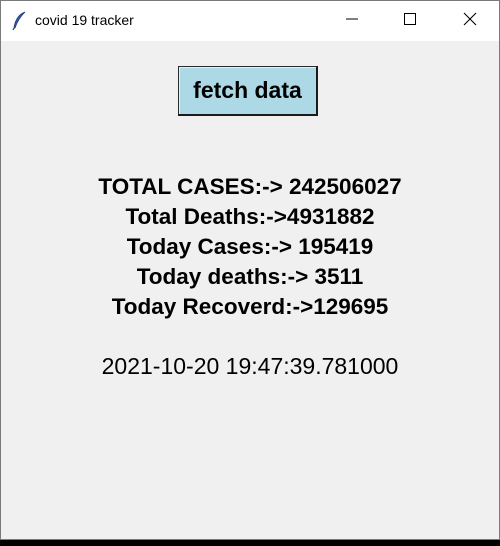 This screenshot has width=500, height=546. Describe the element at coordinates (250, 306) in the screenshot. I see `today-recovered-label: Today Recoverd:->129695` at that location.